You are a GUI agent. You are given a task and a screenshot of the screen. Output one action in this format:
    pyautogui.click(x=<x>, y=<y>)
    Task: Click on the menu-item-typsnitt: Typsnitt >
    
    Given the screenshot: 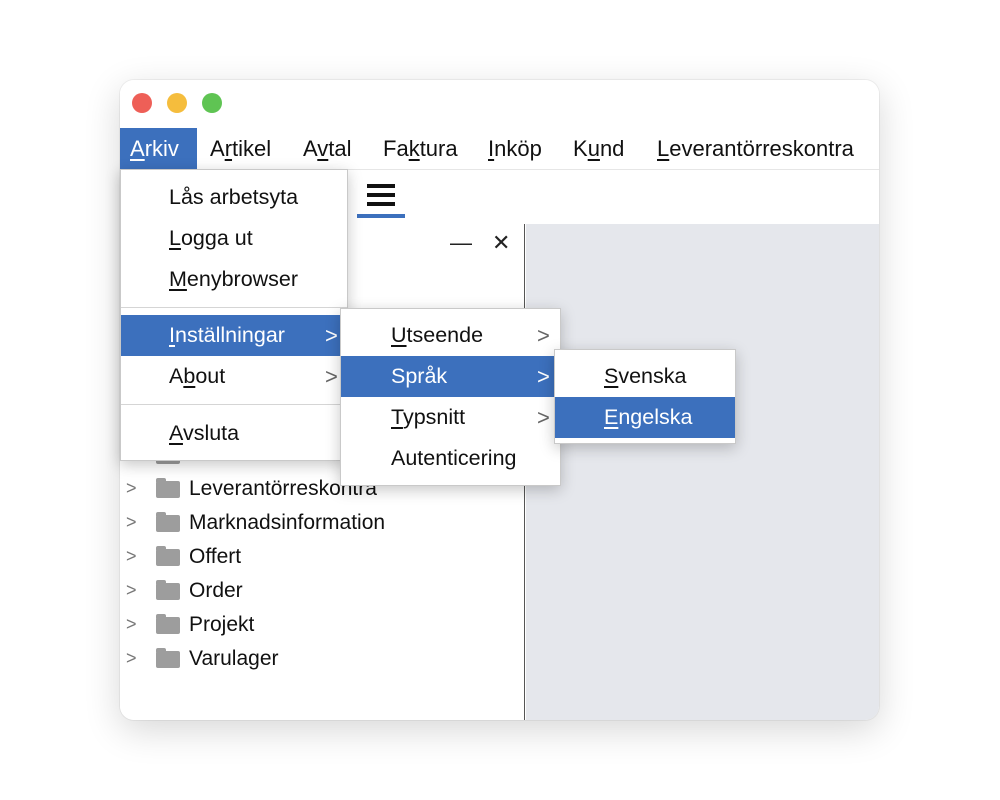 What is the action you would take?
    pyautogui.click(x=450, y=417)
    